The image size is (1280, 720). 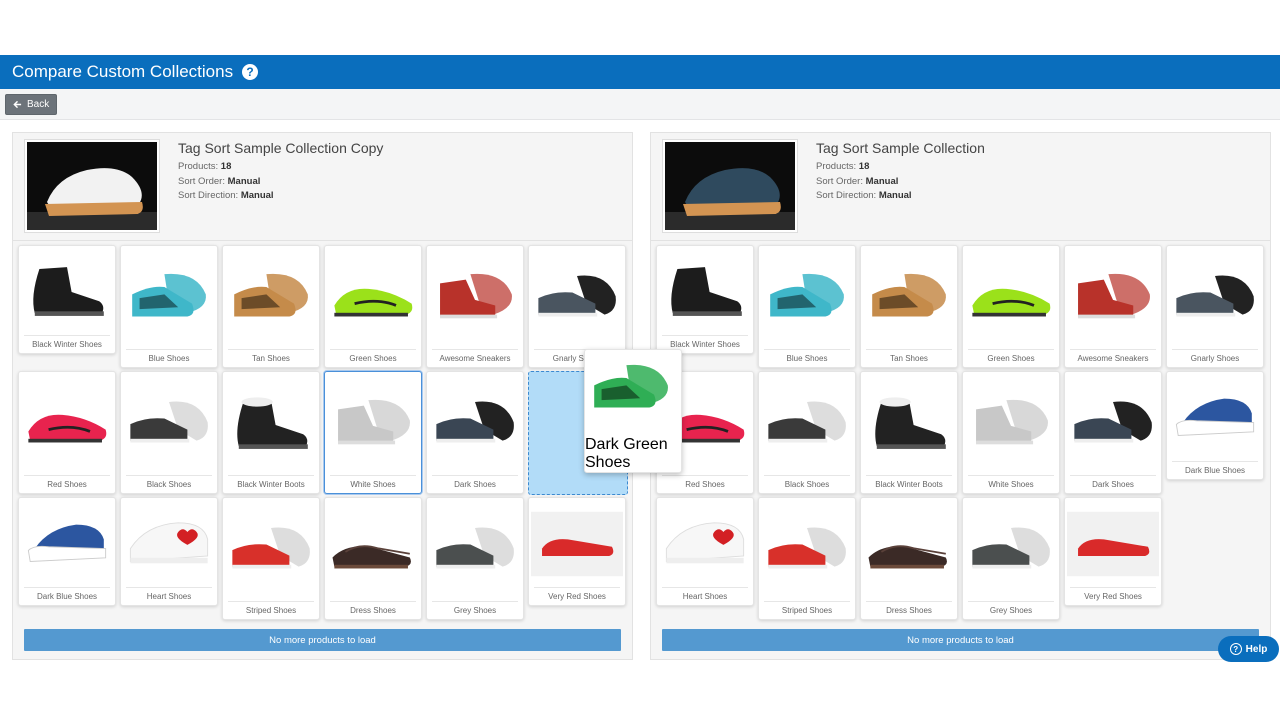 What do you see at coordinates (640, 27) in the screenshot?
I see `top-spacer` at bounding box center [640, 27].